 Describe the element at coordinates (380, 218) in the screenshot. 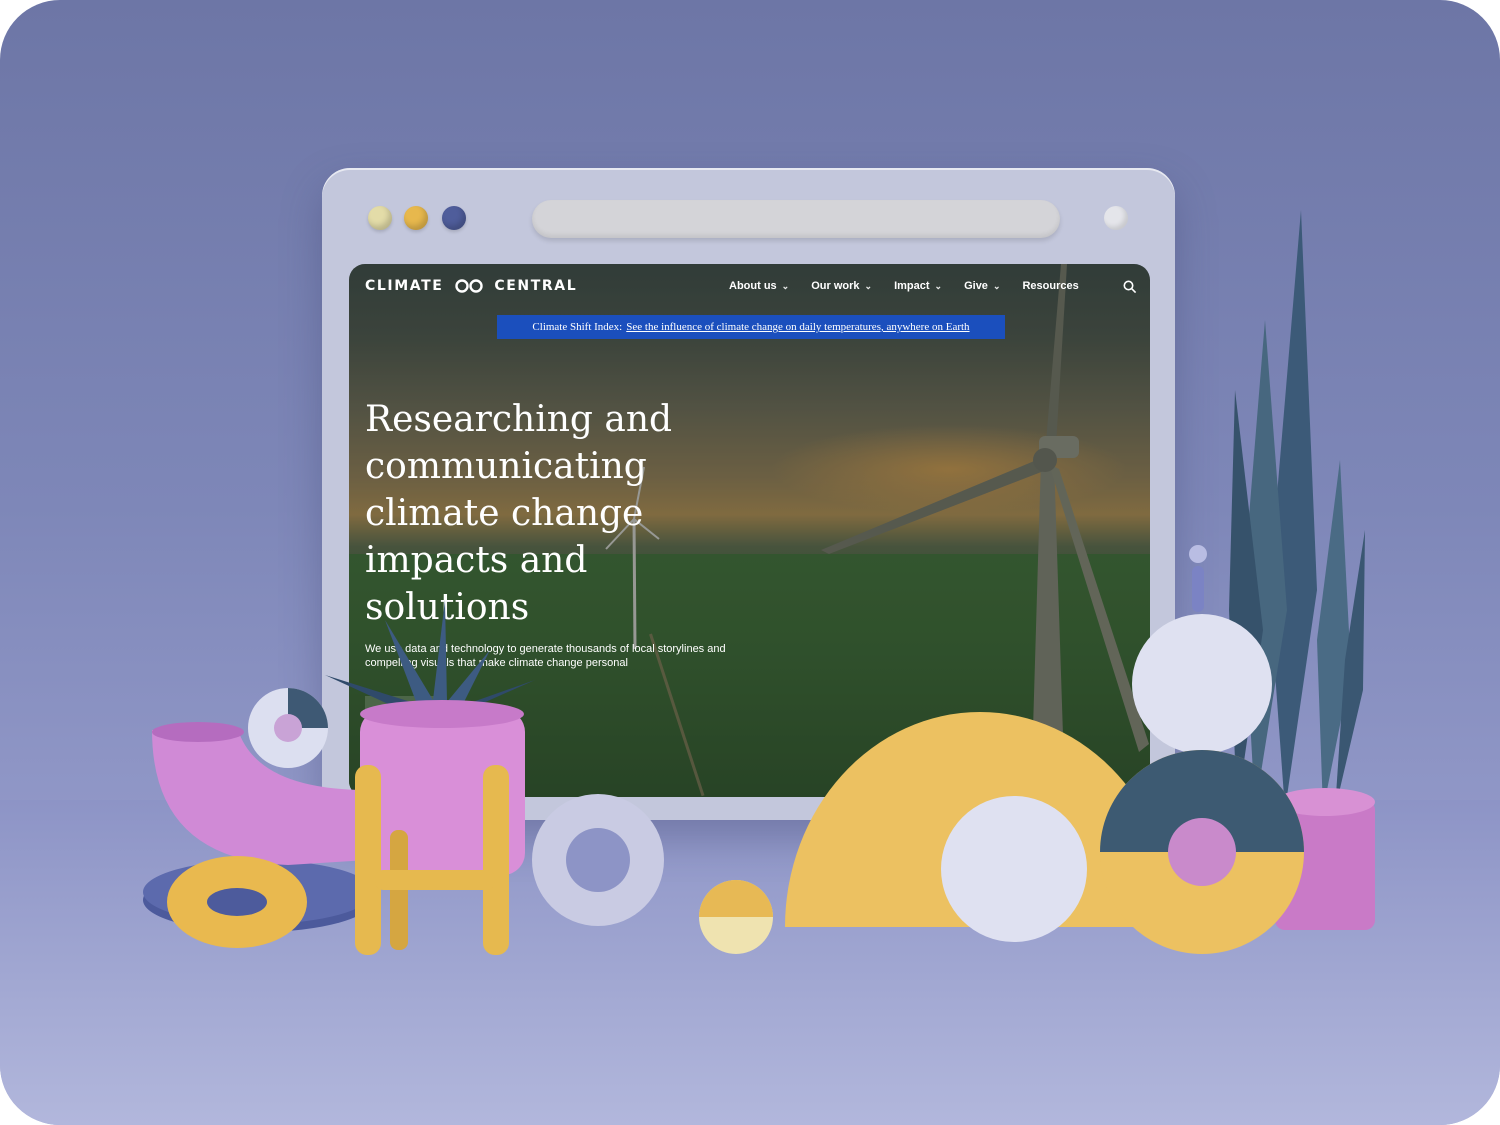

I see `window-dot-close` at that location.